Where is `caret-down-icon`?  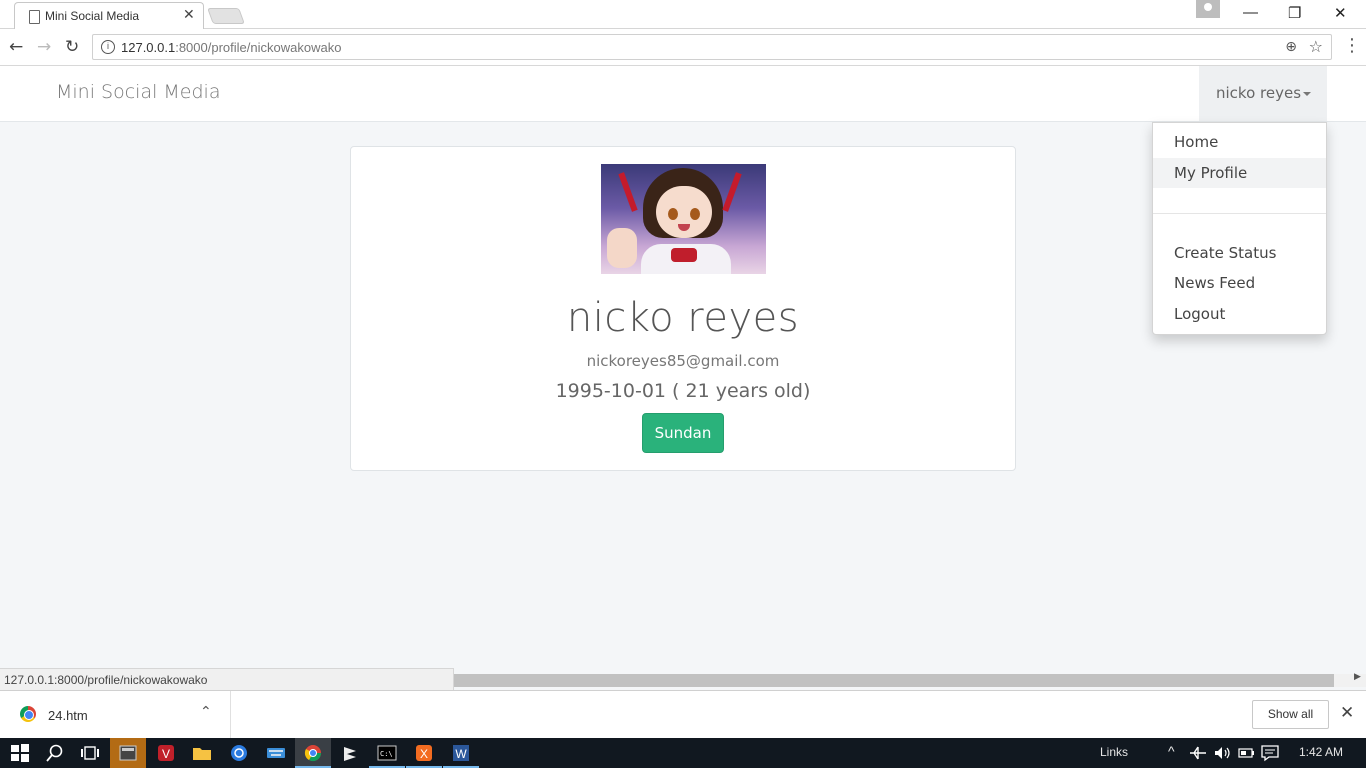 caret-down-icon is located at coordinates (1307, 94).